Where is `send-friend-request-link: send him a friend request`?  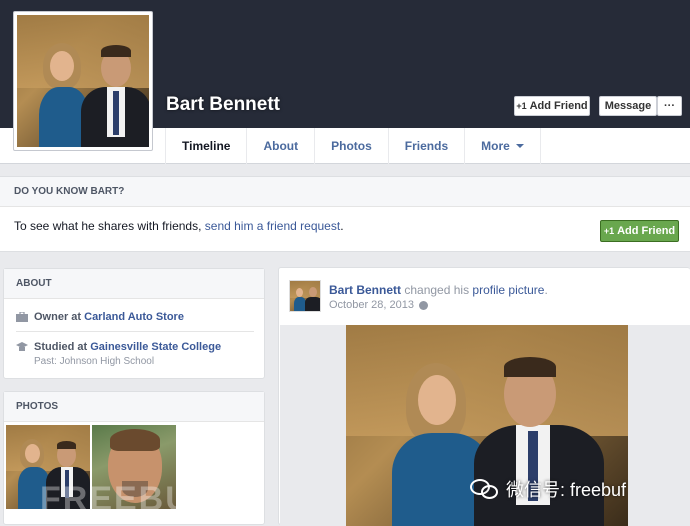 send-friend-request-link: send him a friend request is located at coordinates (272, 226).